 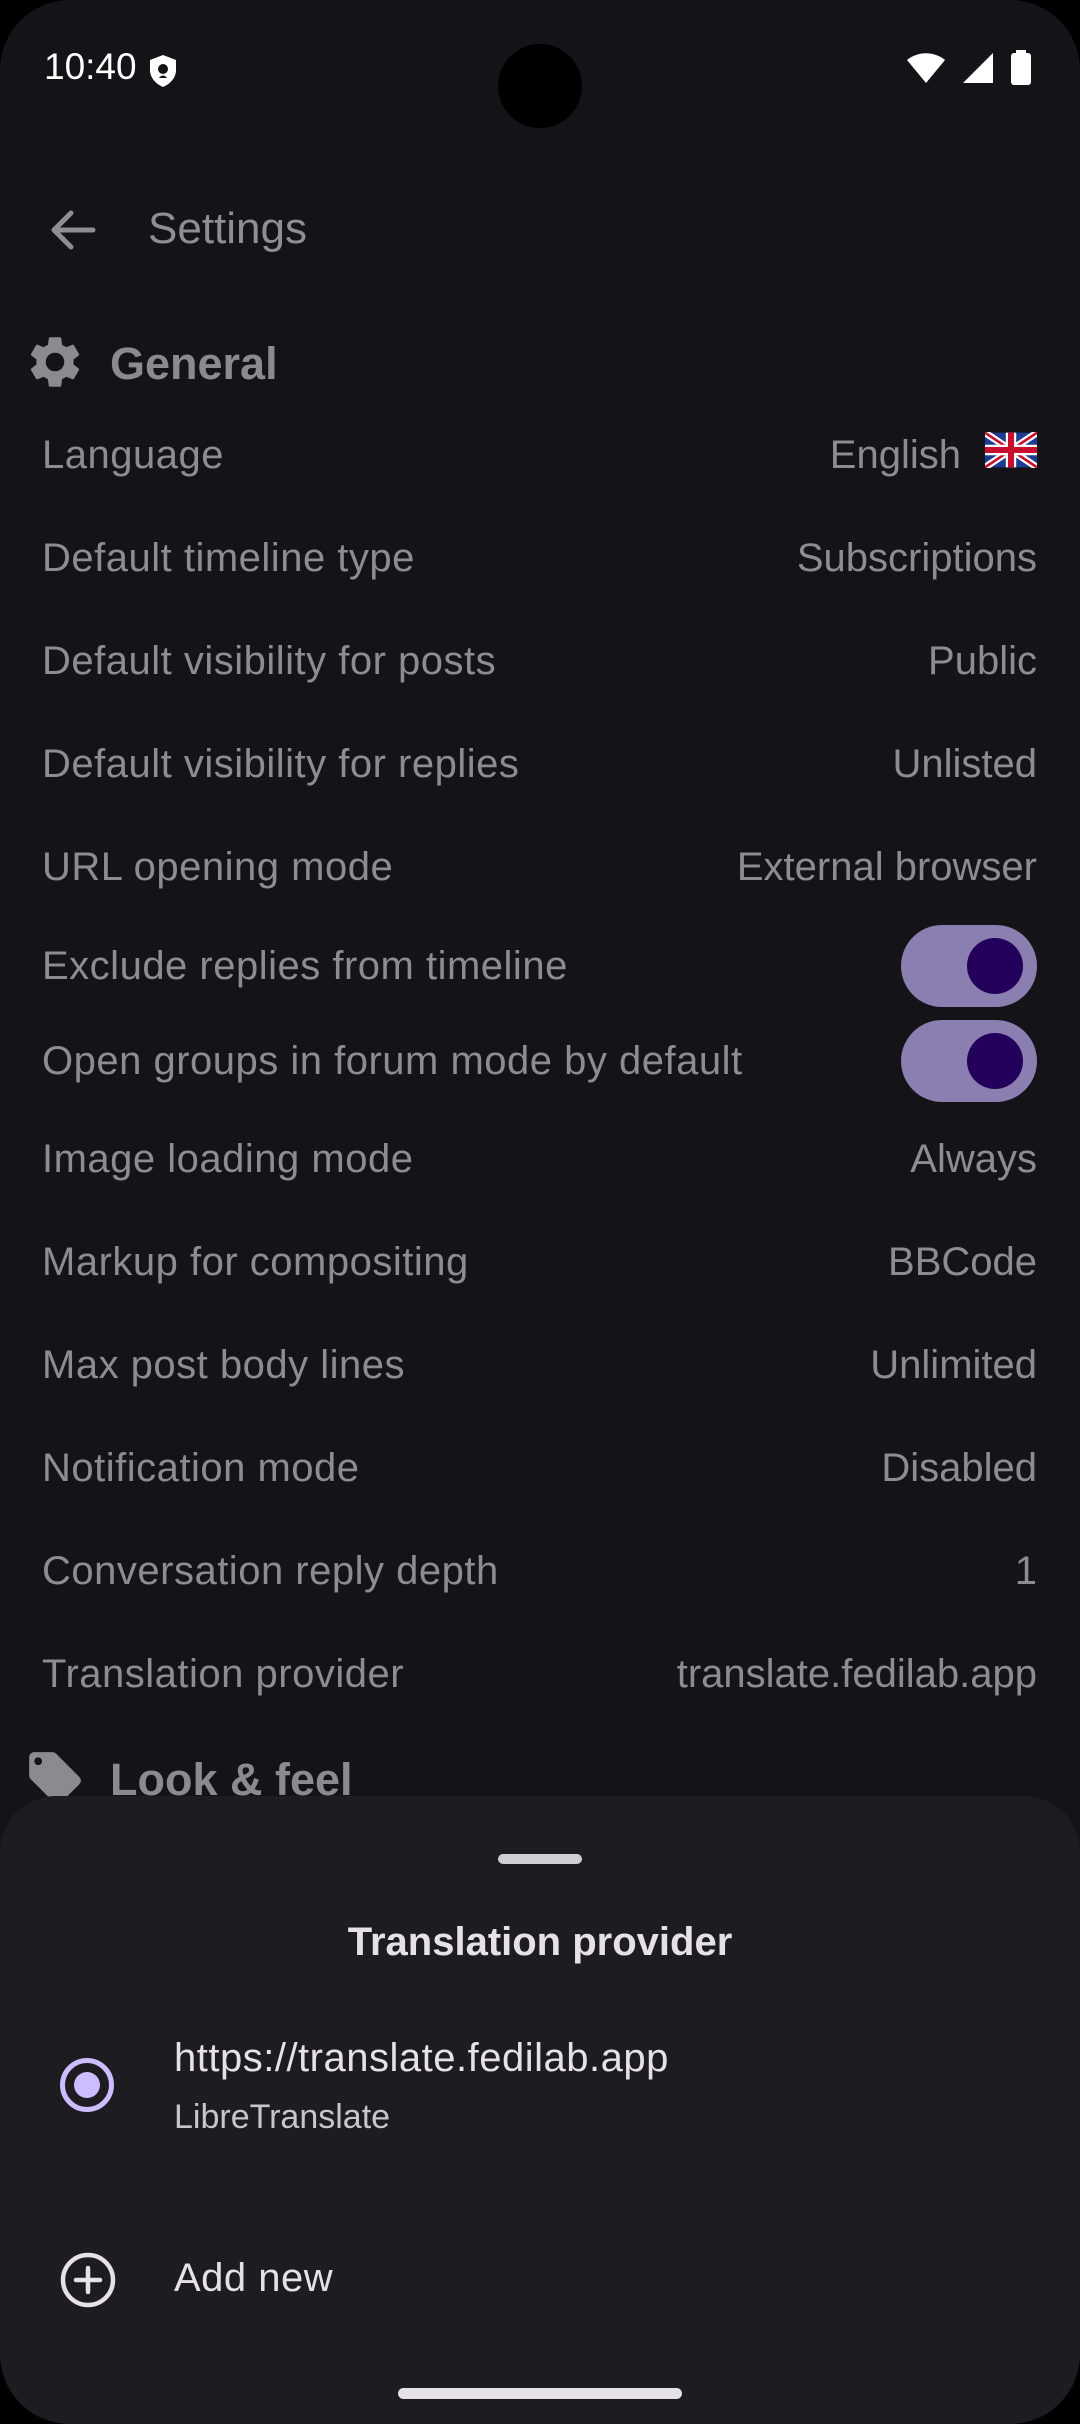 What do you see at coordinates (421, 2058) in the screenshot?
I see `provider-url: https://translate.fedilab.app` at bounding box center [421, 2058].